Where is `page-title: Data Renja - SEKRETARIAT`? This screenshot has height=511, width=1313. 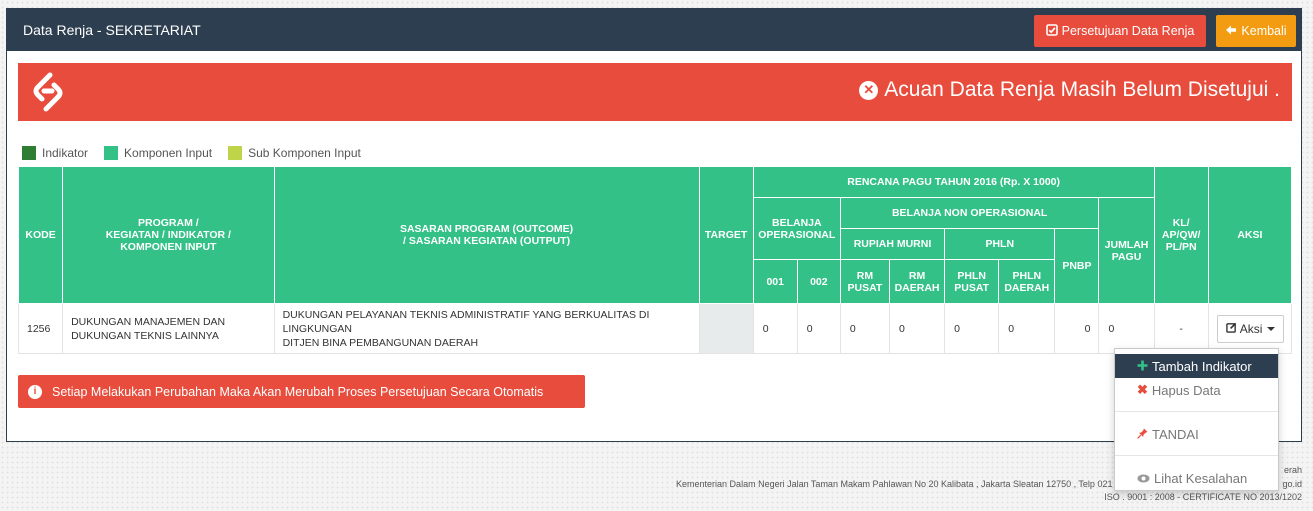 page-title: Data Renja - SEKRETARIAT is located at coordinates (112, 30).